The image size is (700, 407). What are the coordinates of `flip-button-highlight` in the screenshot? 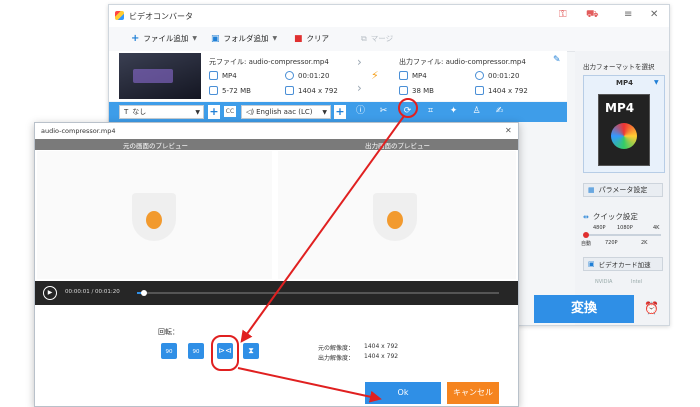 It's located at (225, 353).